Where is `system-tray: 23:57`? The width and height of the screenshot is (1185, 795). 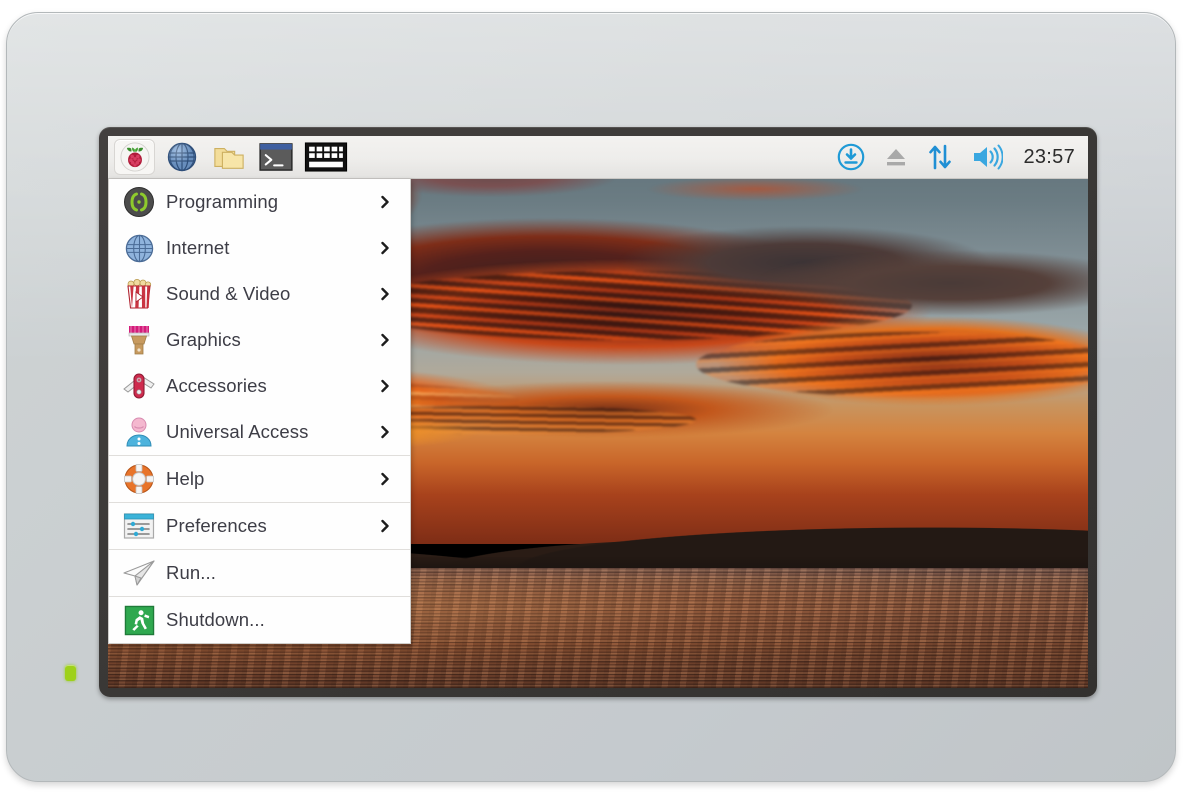
system-tray: 23:57 is located at coordinates (958, 157).